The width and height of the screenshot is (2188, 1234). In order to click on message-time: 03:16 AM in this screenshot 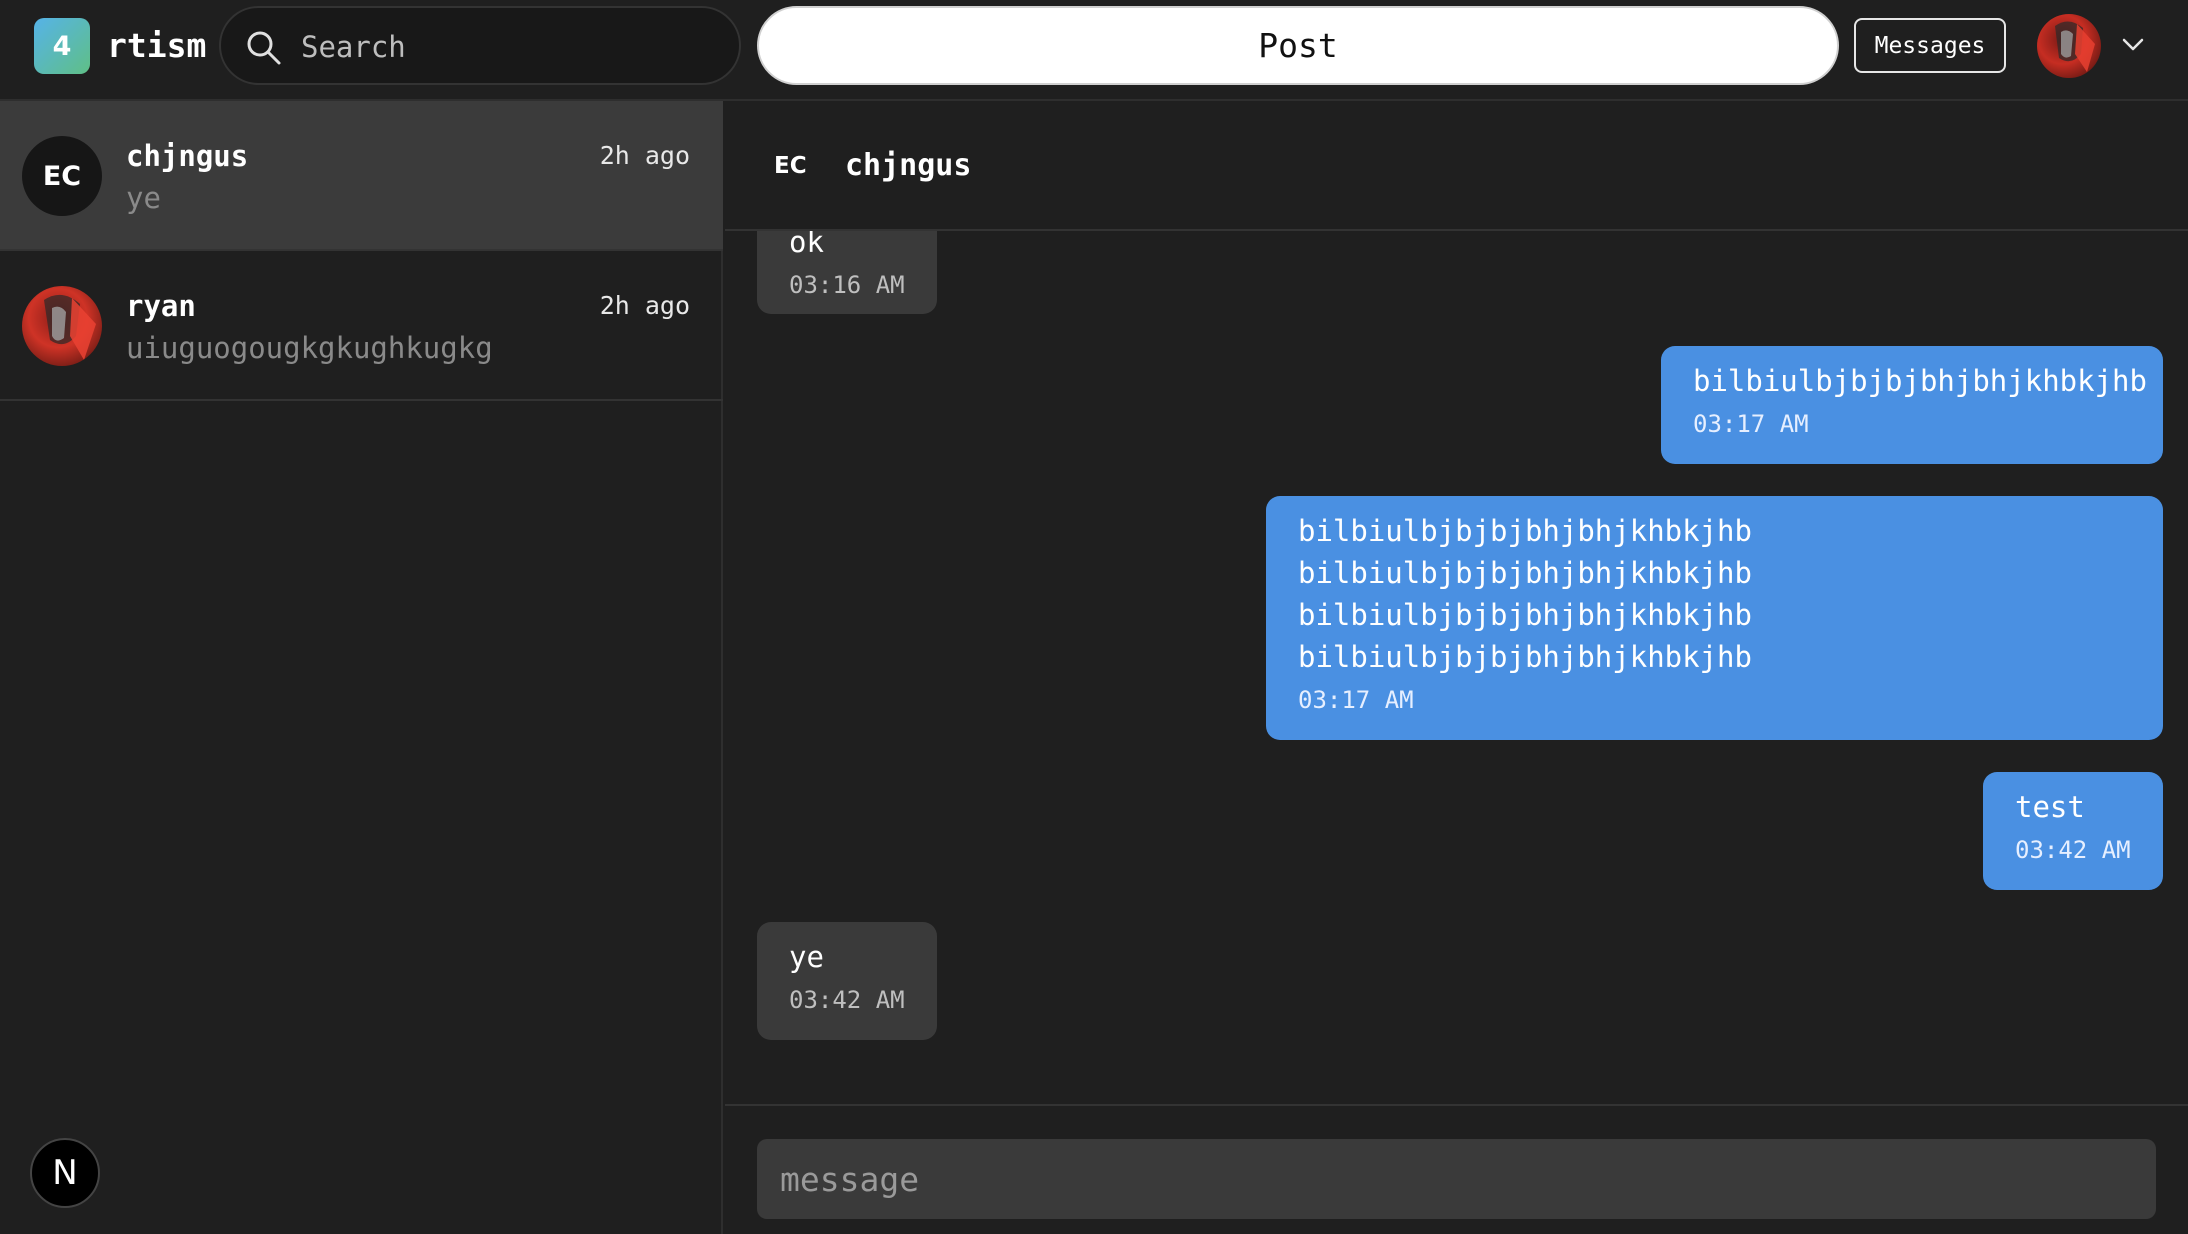, I will do `click(847, 285)`.